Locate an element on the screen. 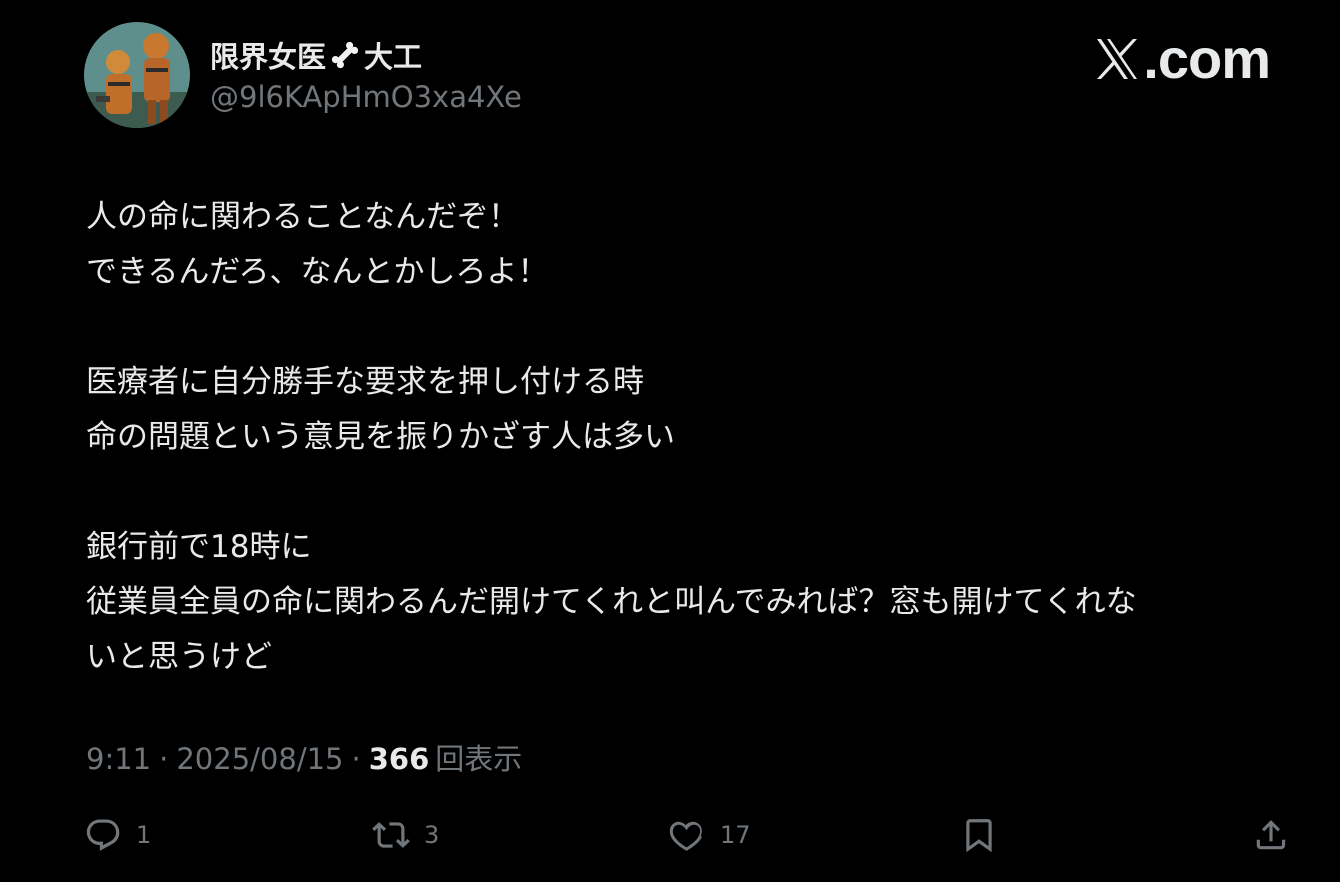 This screenshot has width=1340, height=882. bone-icon is located at coordinates (345, 55).